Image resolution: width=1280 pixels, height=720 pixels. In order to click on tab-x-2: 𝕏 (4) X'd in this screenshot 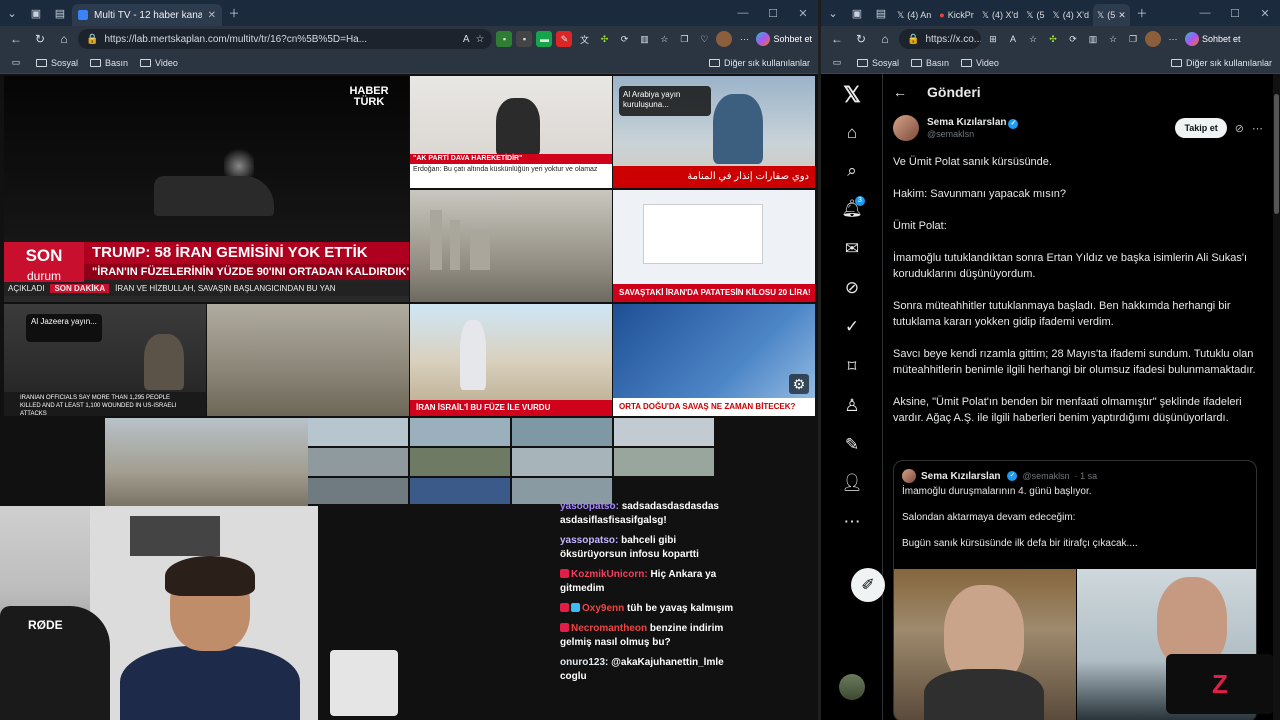, I will do `click(1000, 15)`.